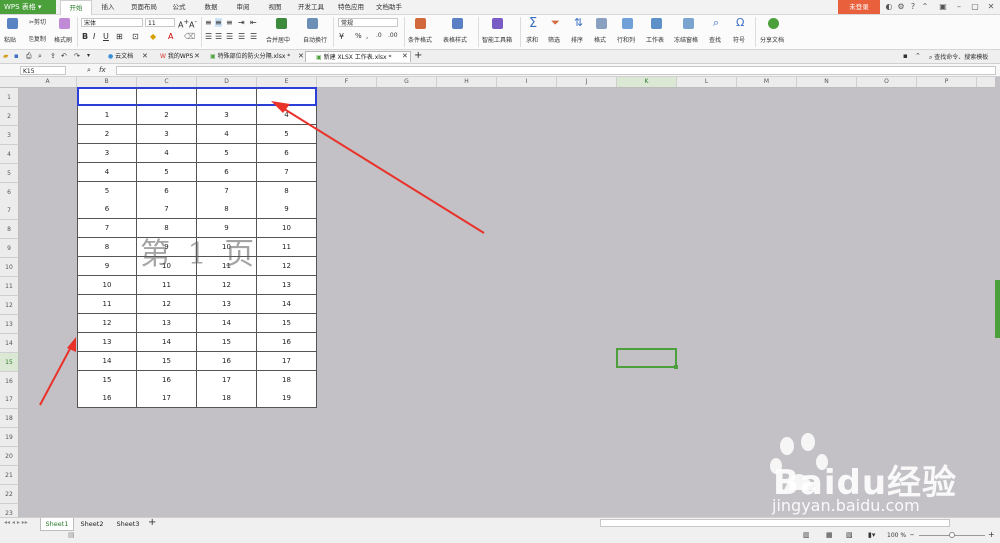 The height and width of the screenshot is (543, 1000). Describe the element at coordinates (92, 524) in the screenshot. I see `sheet-tab-2: Sheet2` at that location.